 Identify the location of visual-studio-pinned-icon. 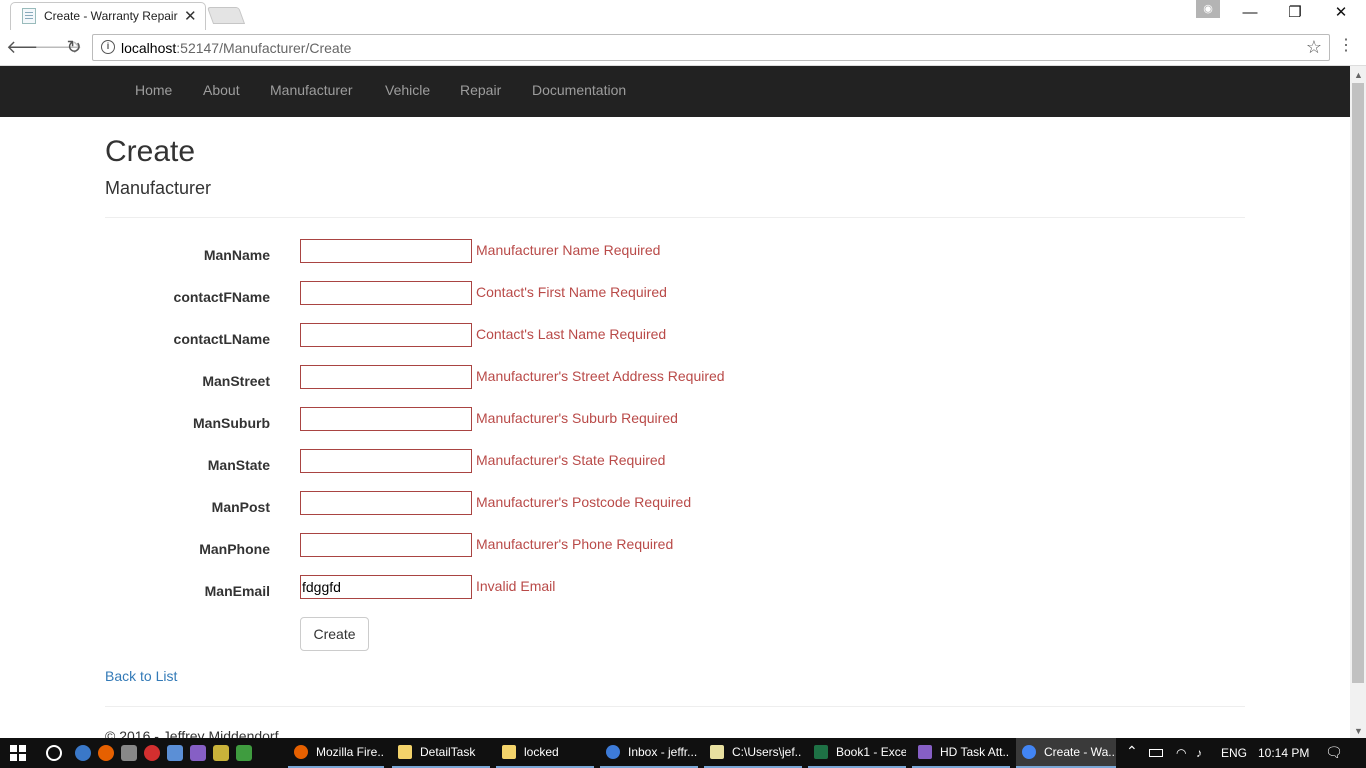
(198, 753).